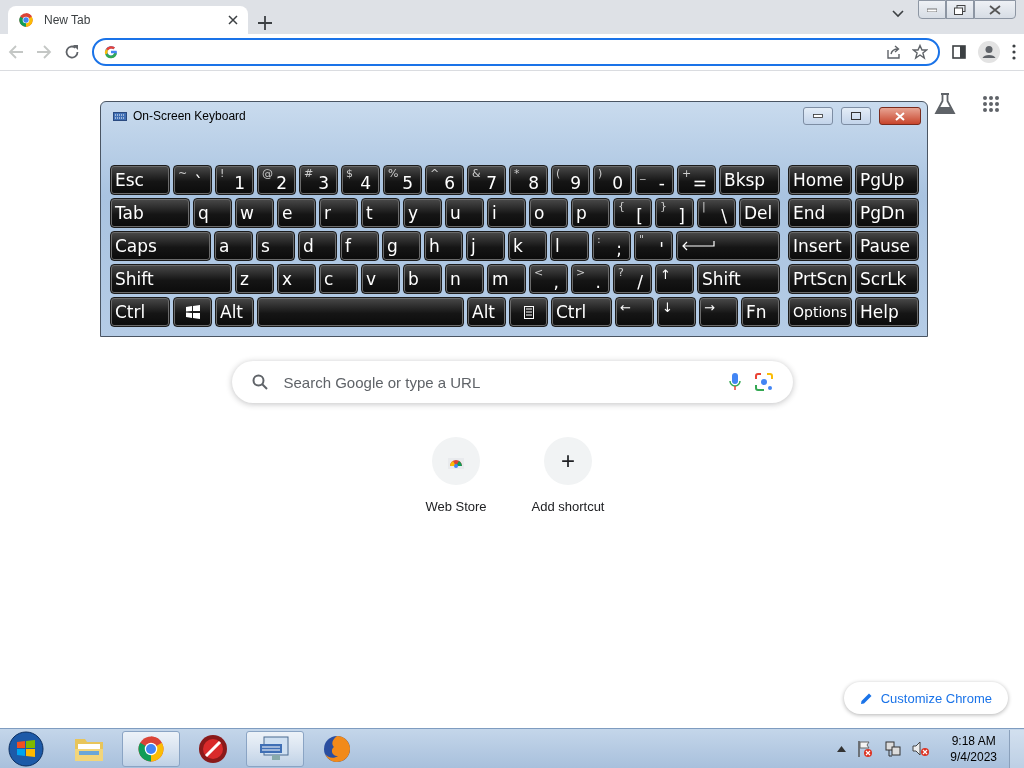 The image size is (1024, 768). Describe the element at coordinates (632, 213) in the screenshot. I see `keyboard-key: { [` at that location.